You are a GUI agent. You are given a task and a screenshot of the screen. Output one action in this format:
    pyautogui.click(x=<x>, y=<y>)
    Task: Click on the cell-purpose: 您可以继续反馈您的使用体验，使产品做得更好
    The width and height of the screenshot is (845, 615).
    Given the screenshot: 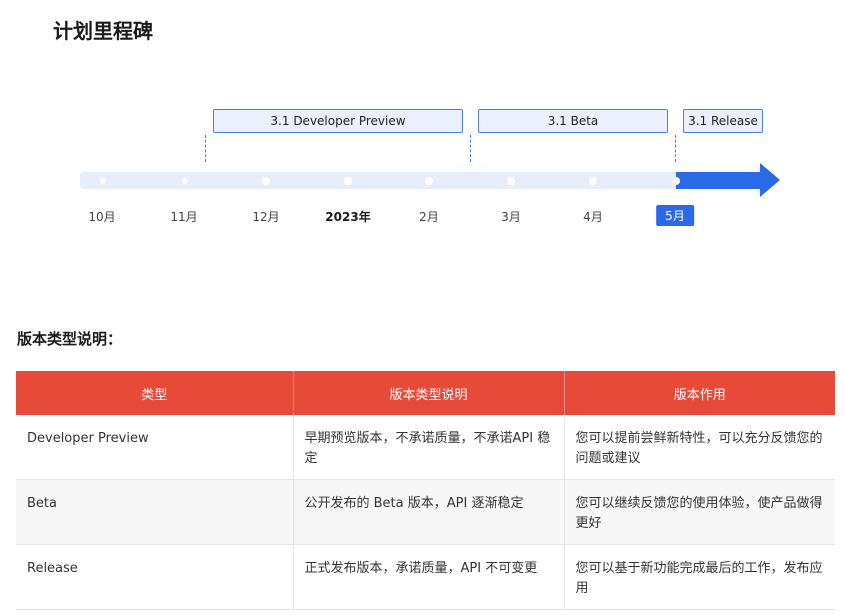 What is the action you would take?
    pyautogui.click(x=699, y=512)
    